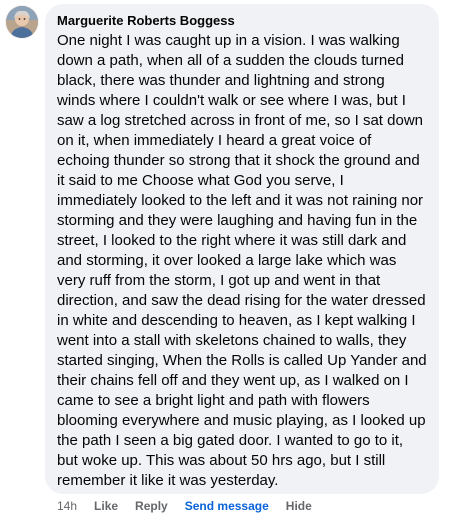 The width and height of the screenshot is (450, 517). What do you see at coordinates (227, 506) in the screenshot?
I see `send-message-button: Send message` at bounding box center [227, 506].